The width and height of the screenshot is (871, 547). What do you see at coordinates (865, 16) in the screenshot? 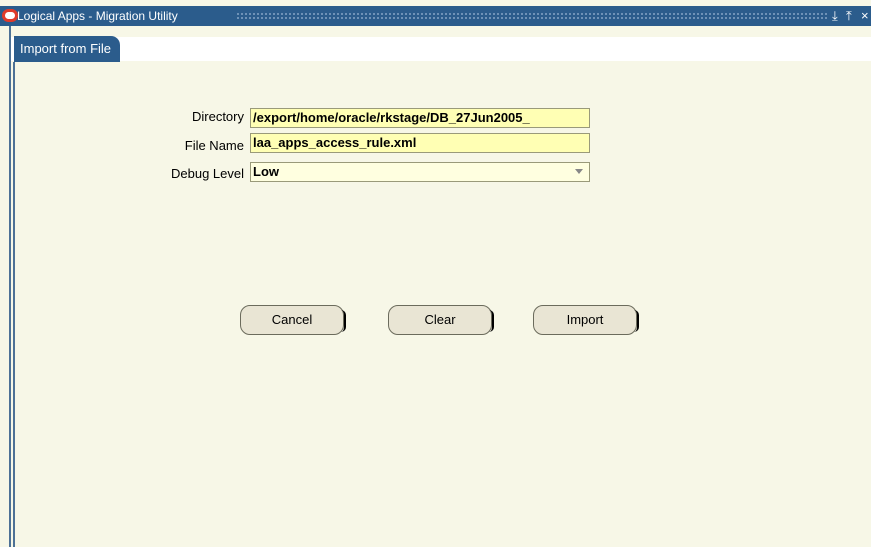
I see `close-icon: ×` at bounding box center [865, 16].